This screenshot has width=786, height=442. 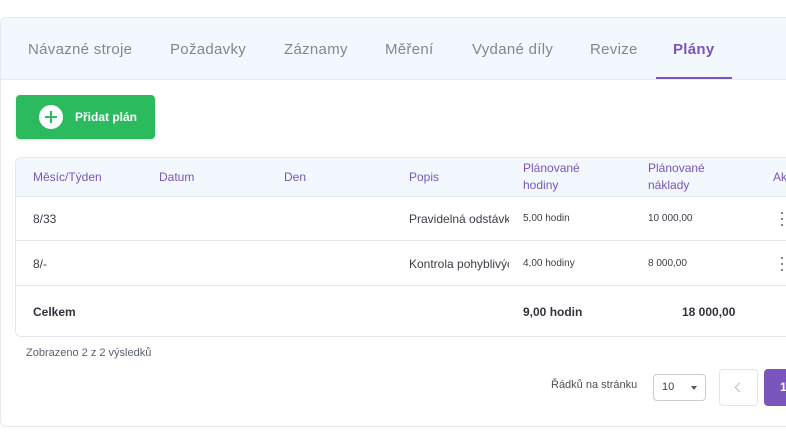 What do you see at coordinates (668, 387) in the screenshot?
I see `rows-per-page-value: 10` at bounding box center [668, 387].